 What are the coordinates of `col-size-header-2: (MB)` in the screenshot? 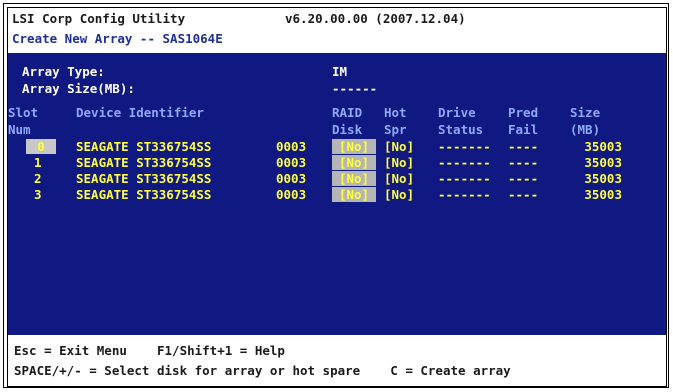 It's located at (585, 129).